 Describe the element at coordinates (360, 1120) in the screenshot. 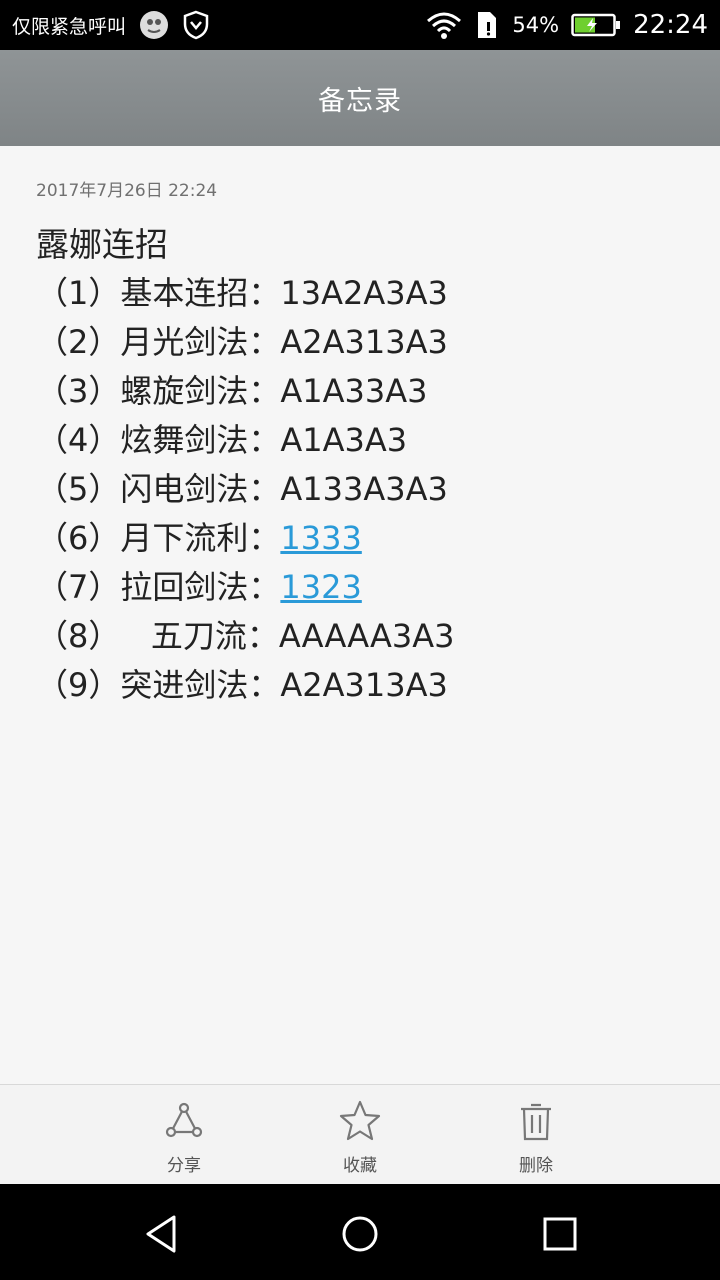

I see `star-icon` at that location.